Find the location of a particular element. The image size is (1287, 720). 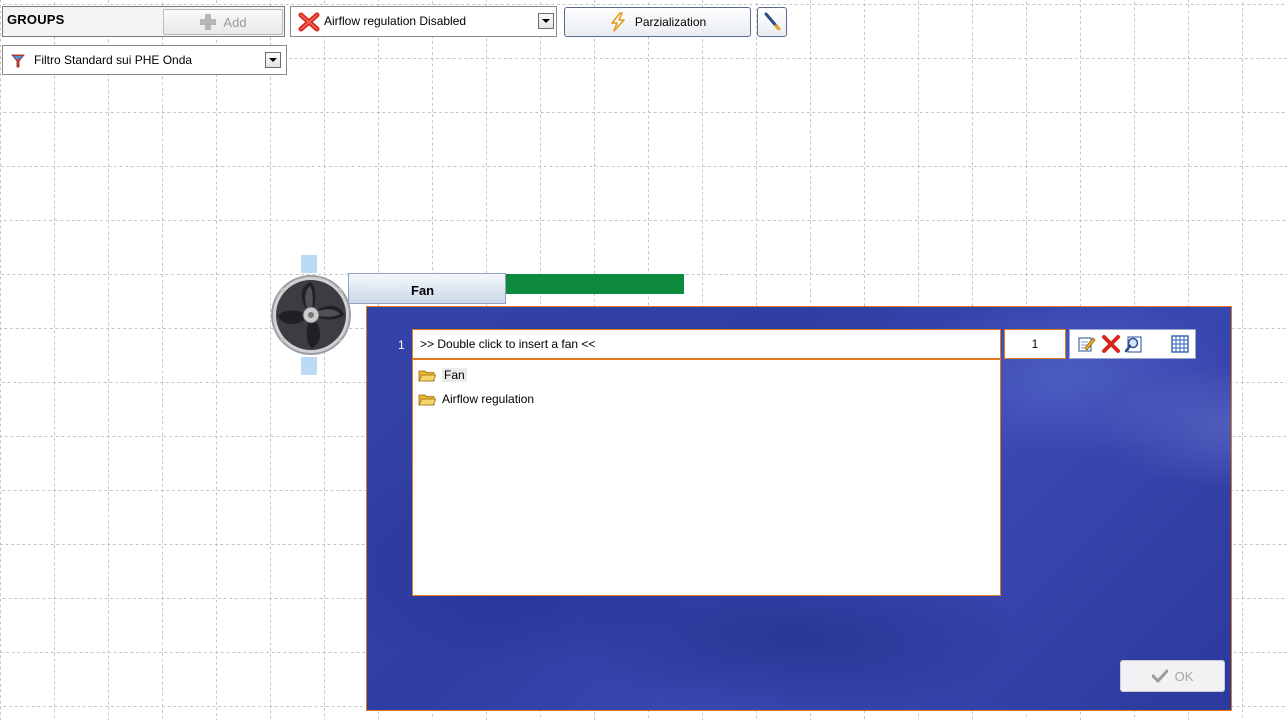

quantity-value: 1 is located at coordinates (1035, 344).